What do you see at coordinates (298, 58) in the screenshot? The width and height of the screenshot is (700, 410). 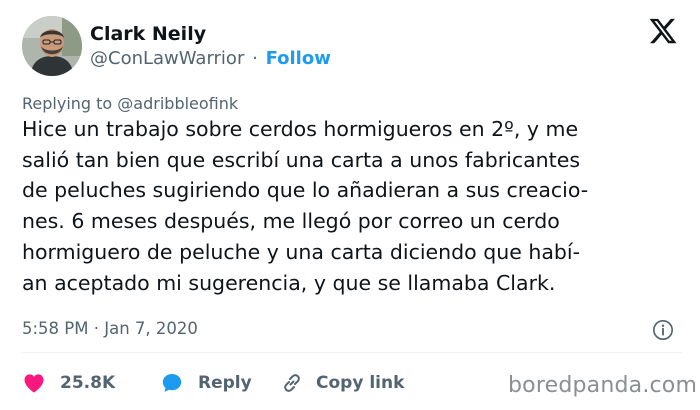 I see `follow-button: Follow` at bounding box center [298, 58].